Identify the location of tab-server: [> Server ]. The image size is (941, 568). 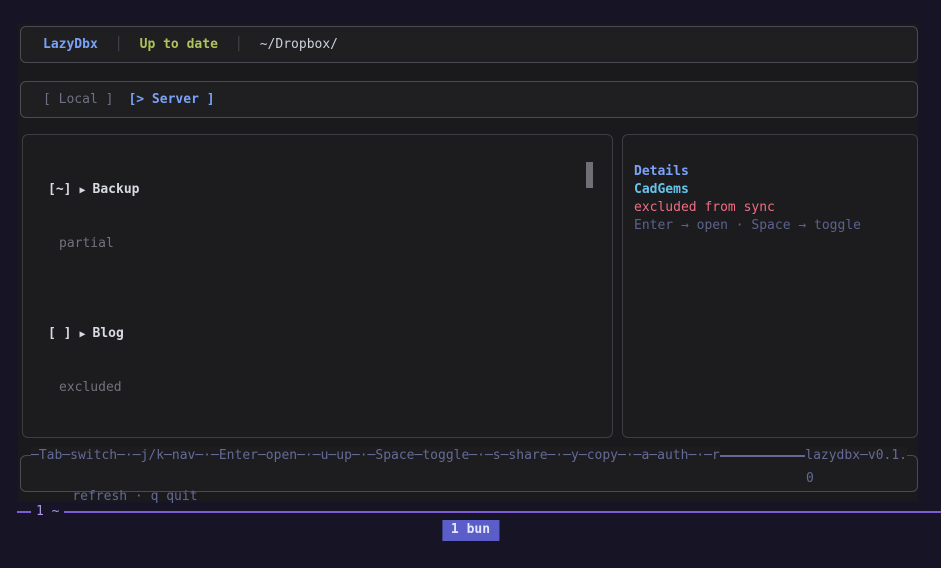
(171, 100).